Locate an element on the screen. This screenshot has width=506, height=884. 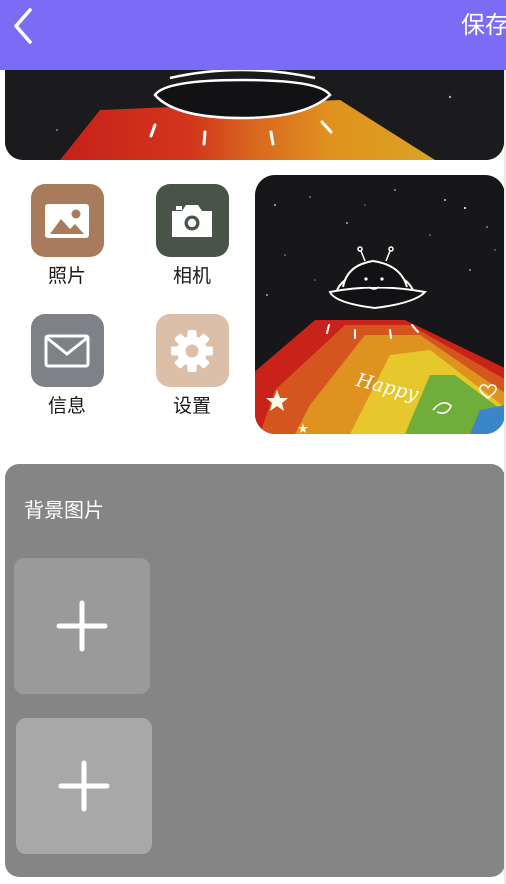
app-photos: 照片 is located at coordinates (67, 235).